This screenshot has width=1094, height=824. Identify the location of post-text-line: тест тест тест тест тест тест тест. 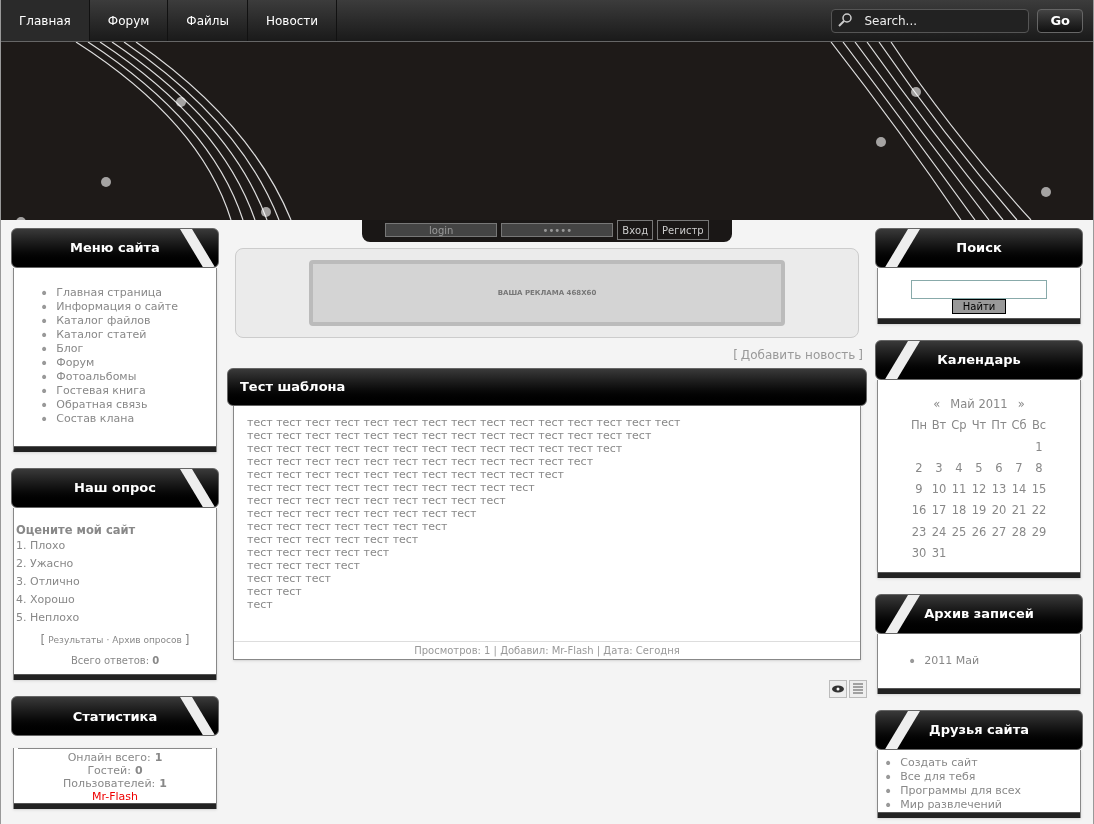
(348, 526).